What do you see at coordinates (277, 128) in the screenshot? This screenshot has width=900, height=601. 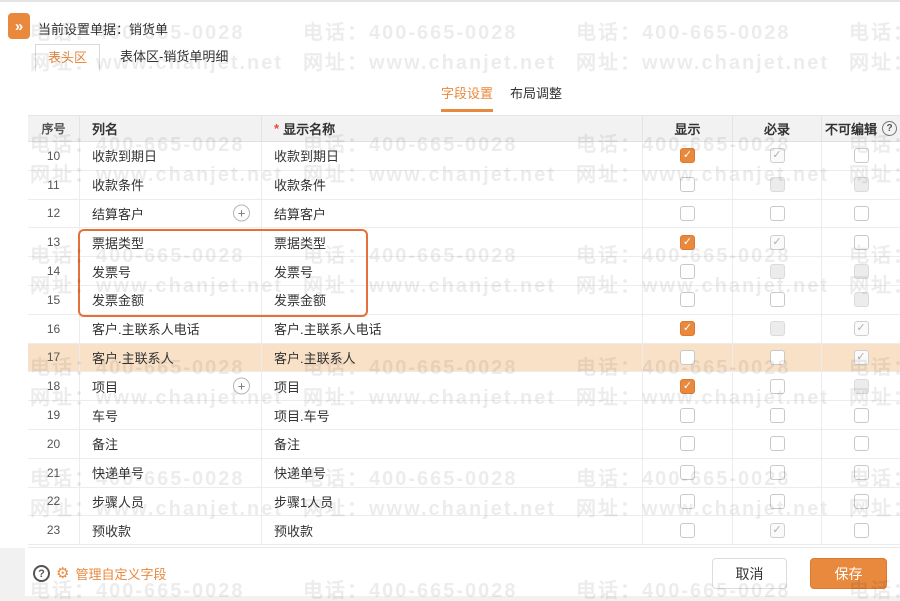 I see `required-asterisk: *` at bounding box center [277, 128].